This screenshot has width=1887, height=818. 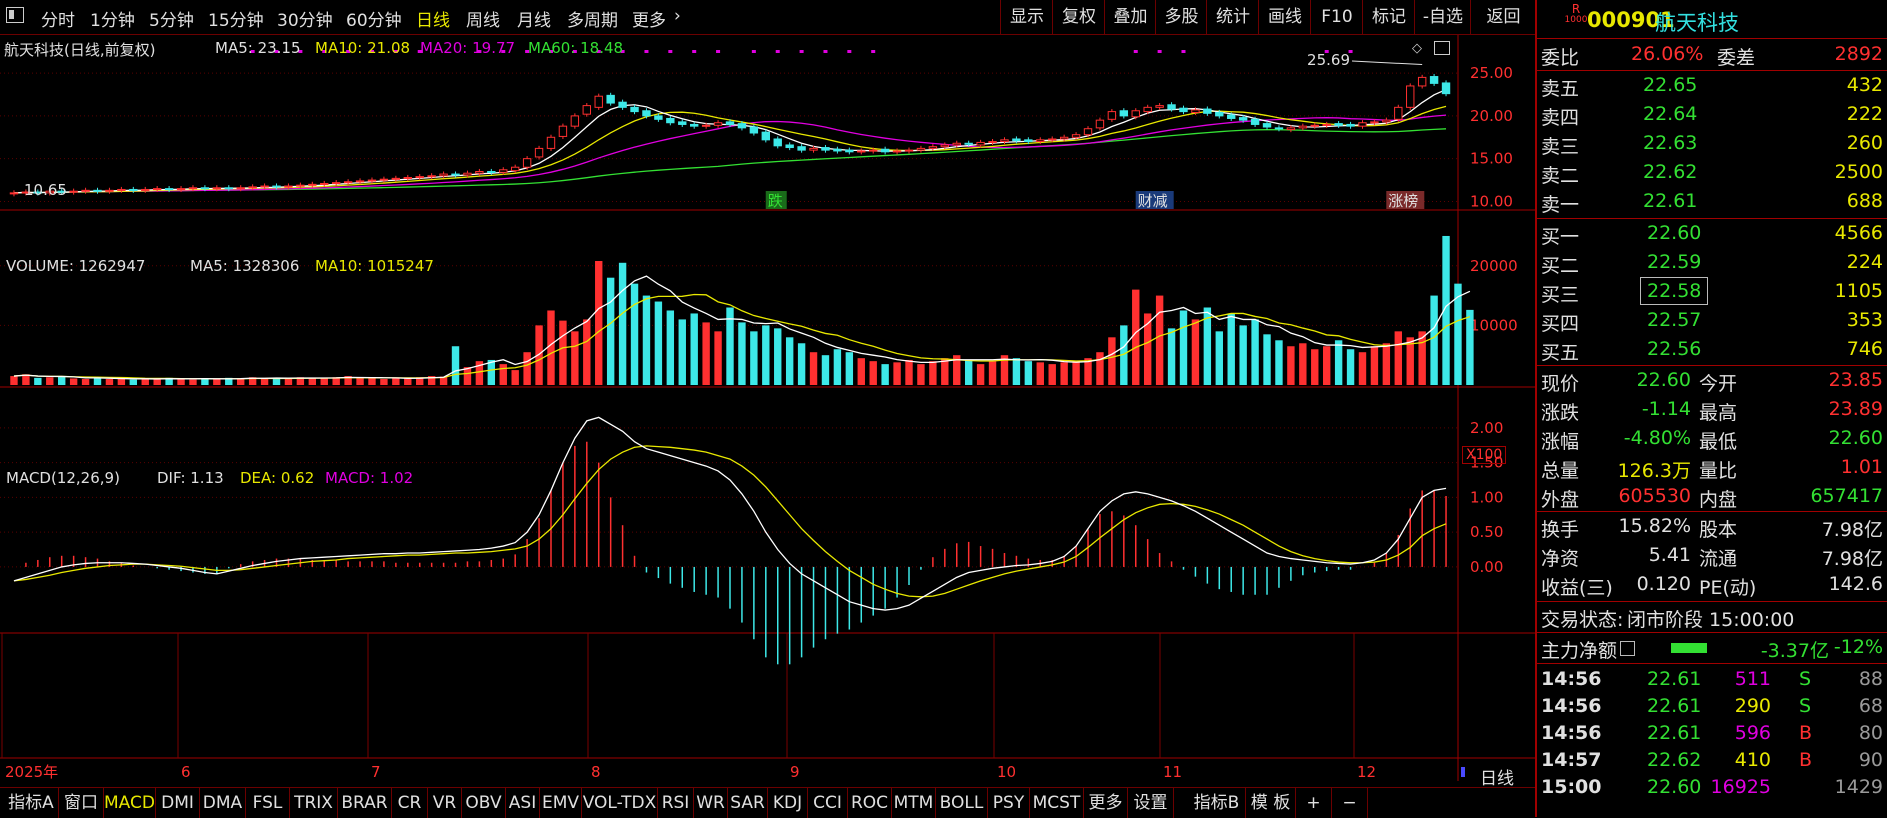 I want to click on period-tab-2: 5分钟, so click(x=171, y=18).